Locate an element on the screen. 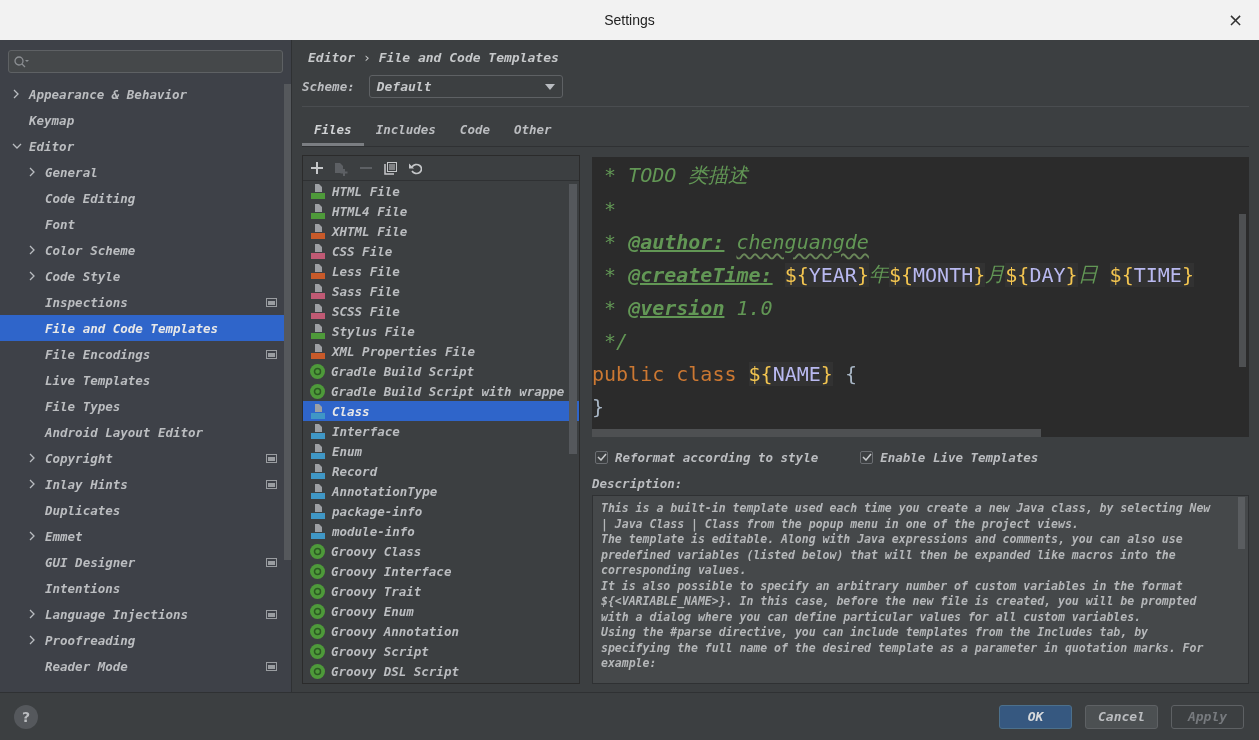  tab: Other is located at coordinates (532, 131).